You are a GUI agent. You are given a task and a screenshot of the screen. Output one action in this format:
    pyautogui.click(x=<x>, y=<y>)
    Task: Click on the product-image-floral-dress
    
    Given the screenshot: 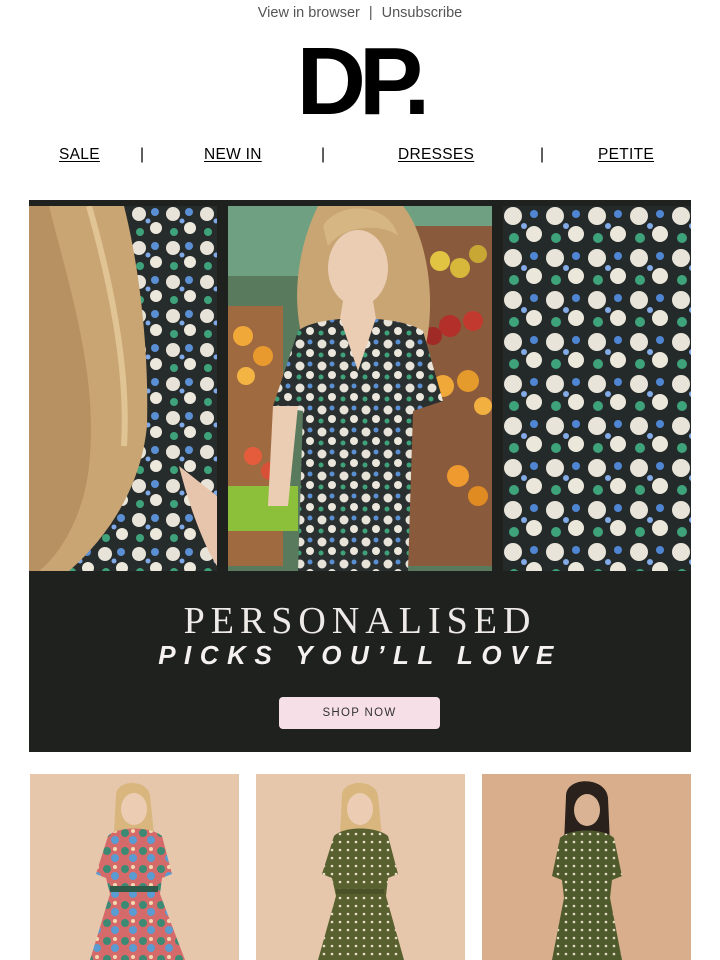 What is the action you would take?
    pyautogui.click(x=134, y=867)
    